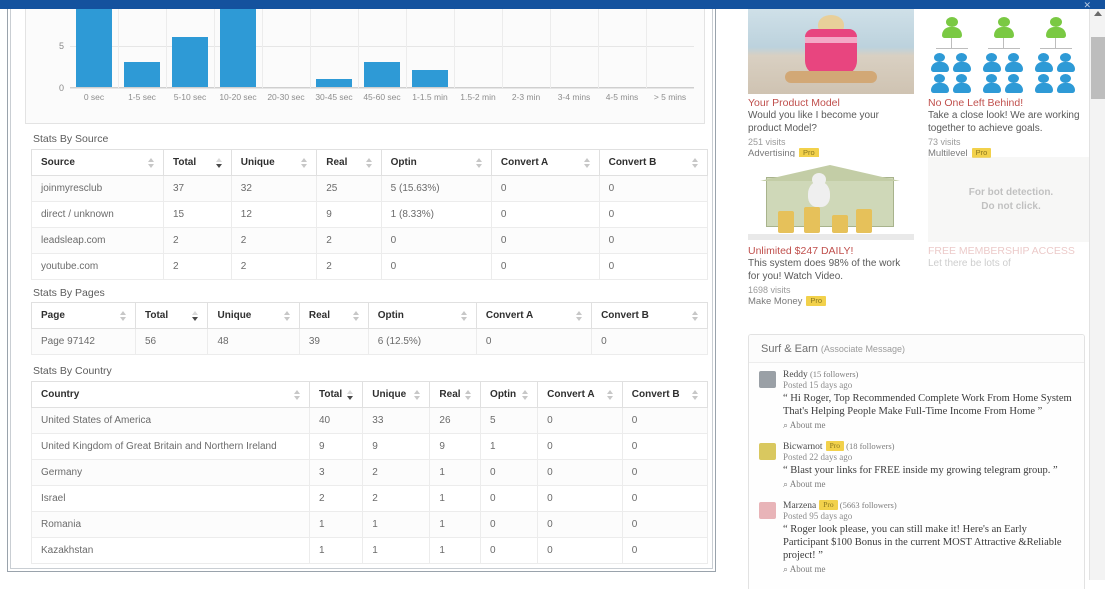 The image size is (1105, 589). I want to click on network-downline-diagram, so click(1011, 51).